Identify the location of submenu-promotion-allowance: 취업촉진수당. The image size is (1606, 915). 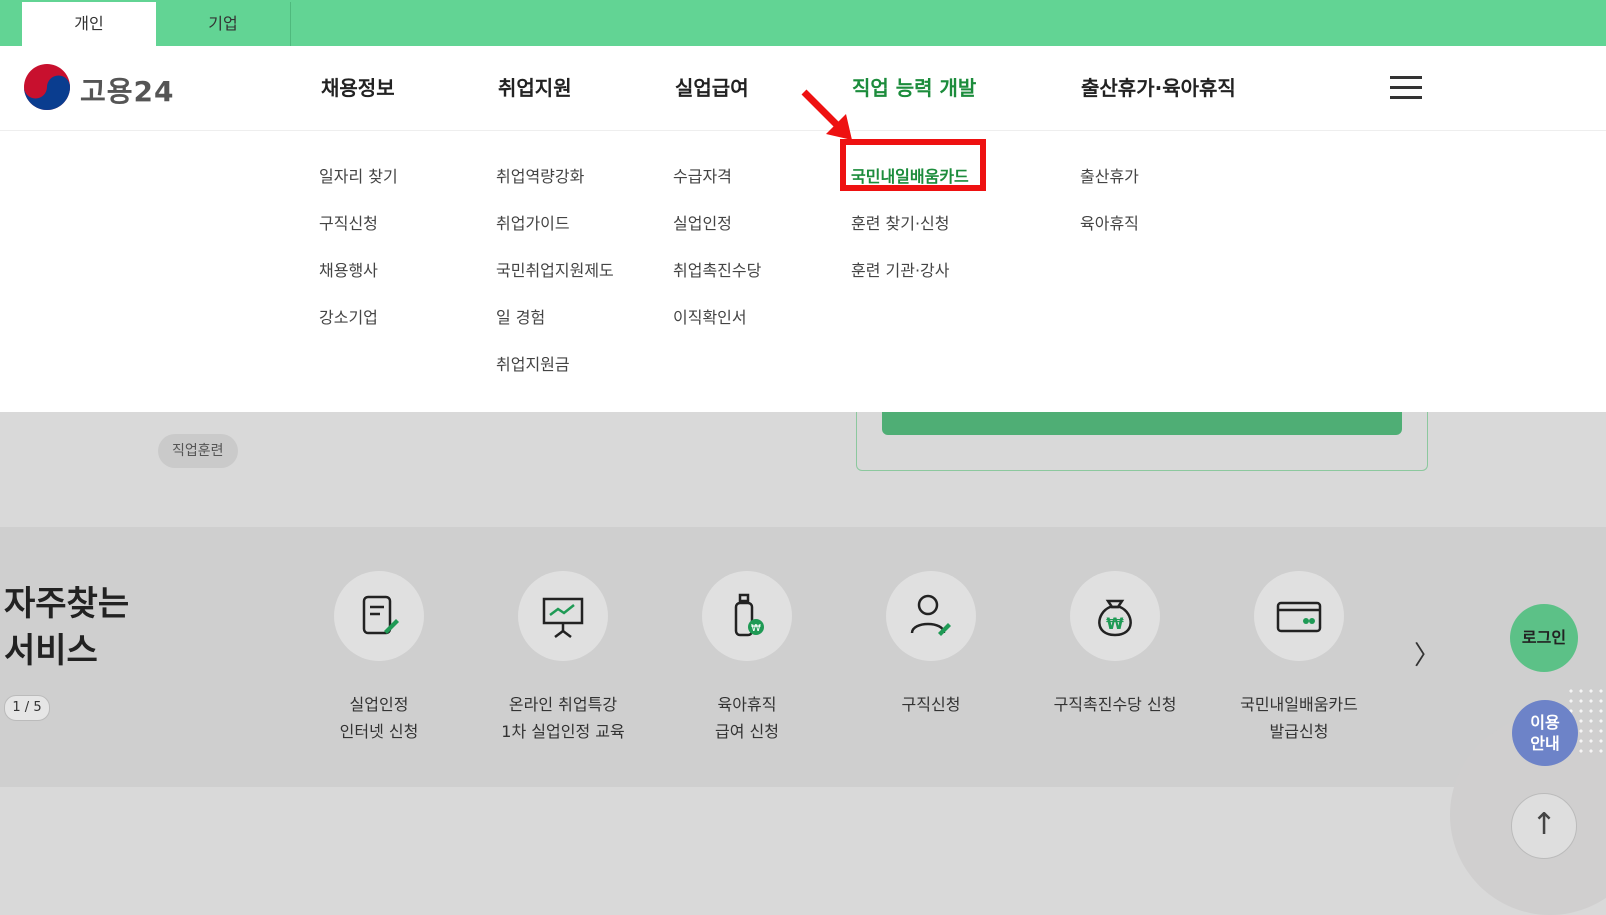
(717, 269).